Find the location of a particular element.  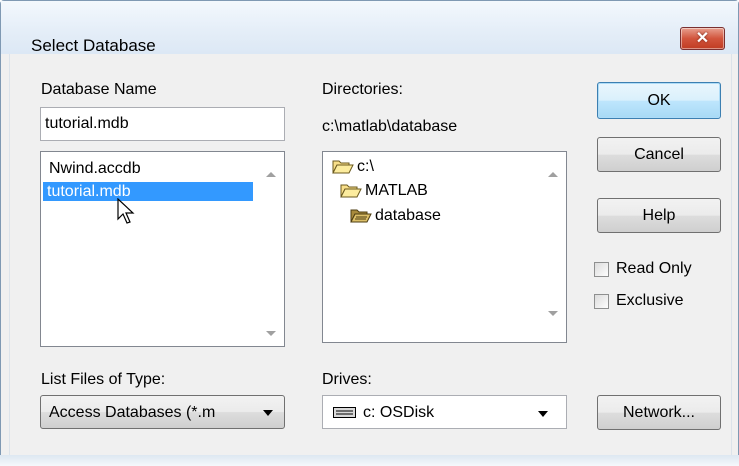

drive-value: c: OSDisk is located at coordinates (399, 412).